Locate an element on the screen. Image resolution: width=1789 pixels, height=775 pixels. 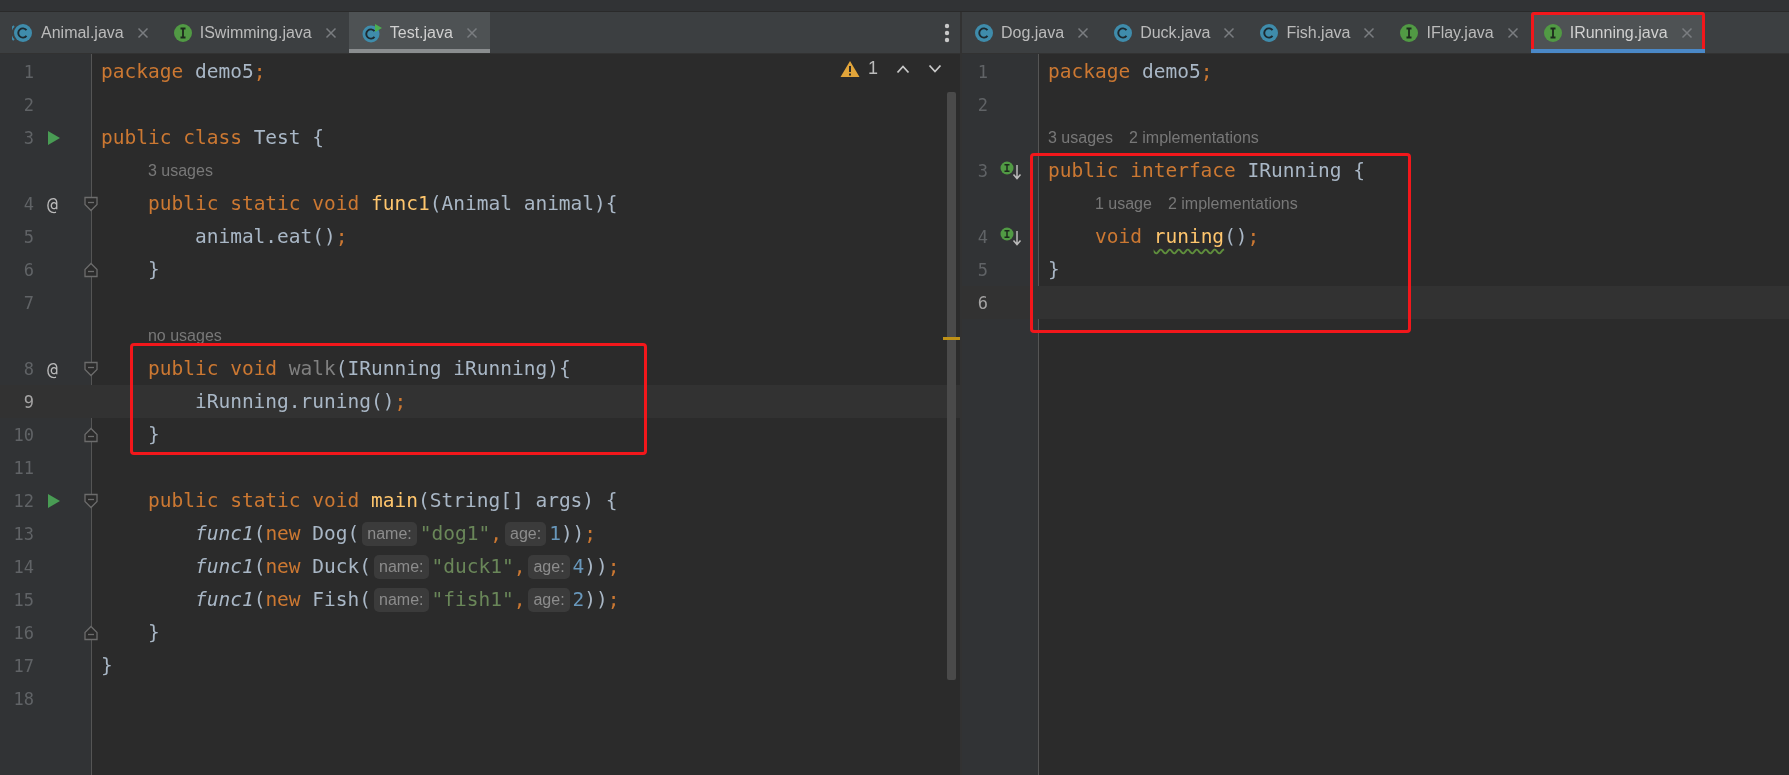
menu-icon is located at coordinates (947, 32).